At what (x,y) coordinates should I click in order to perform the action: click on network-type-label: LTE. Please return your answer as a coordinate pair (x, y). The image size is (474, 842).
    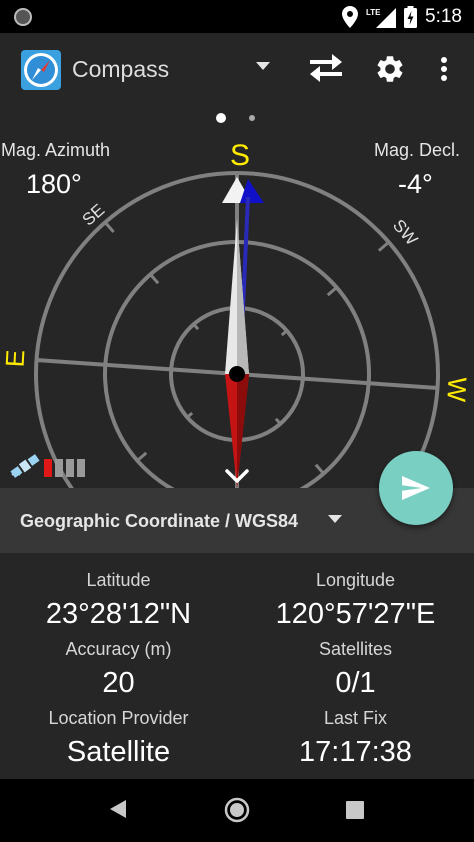
    Looking at the image, I should click on (373, 12).